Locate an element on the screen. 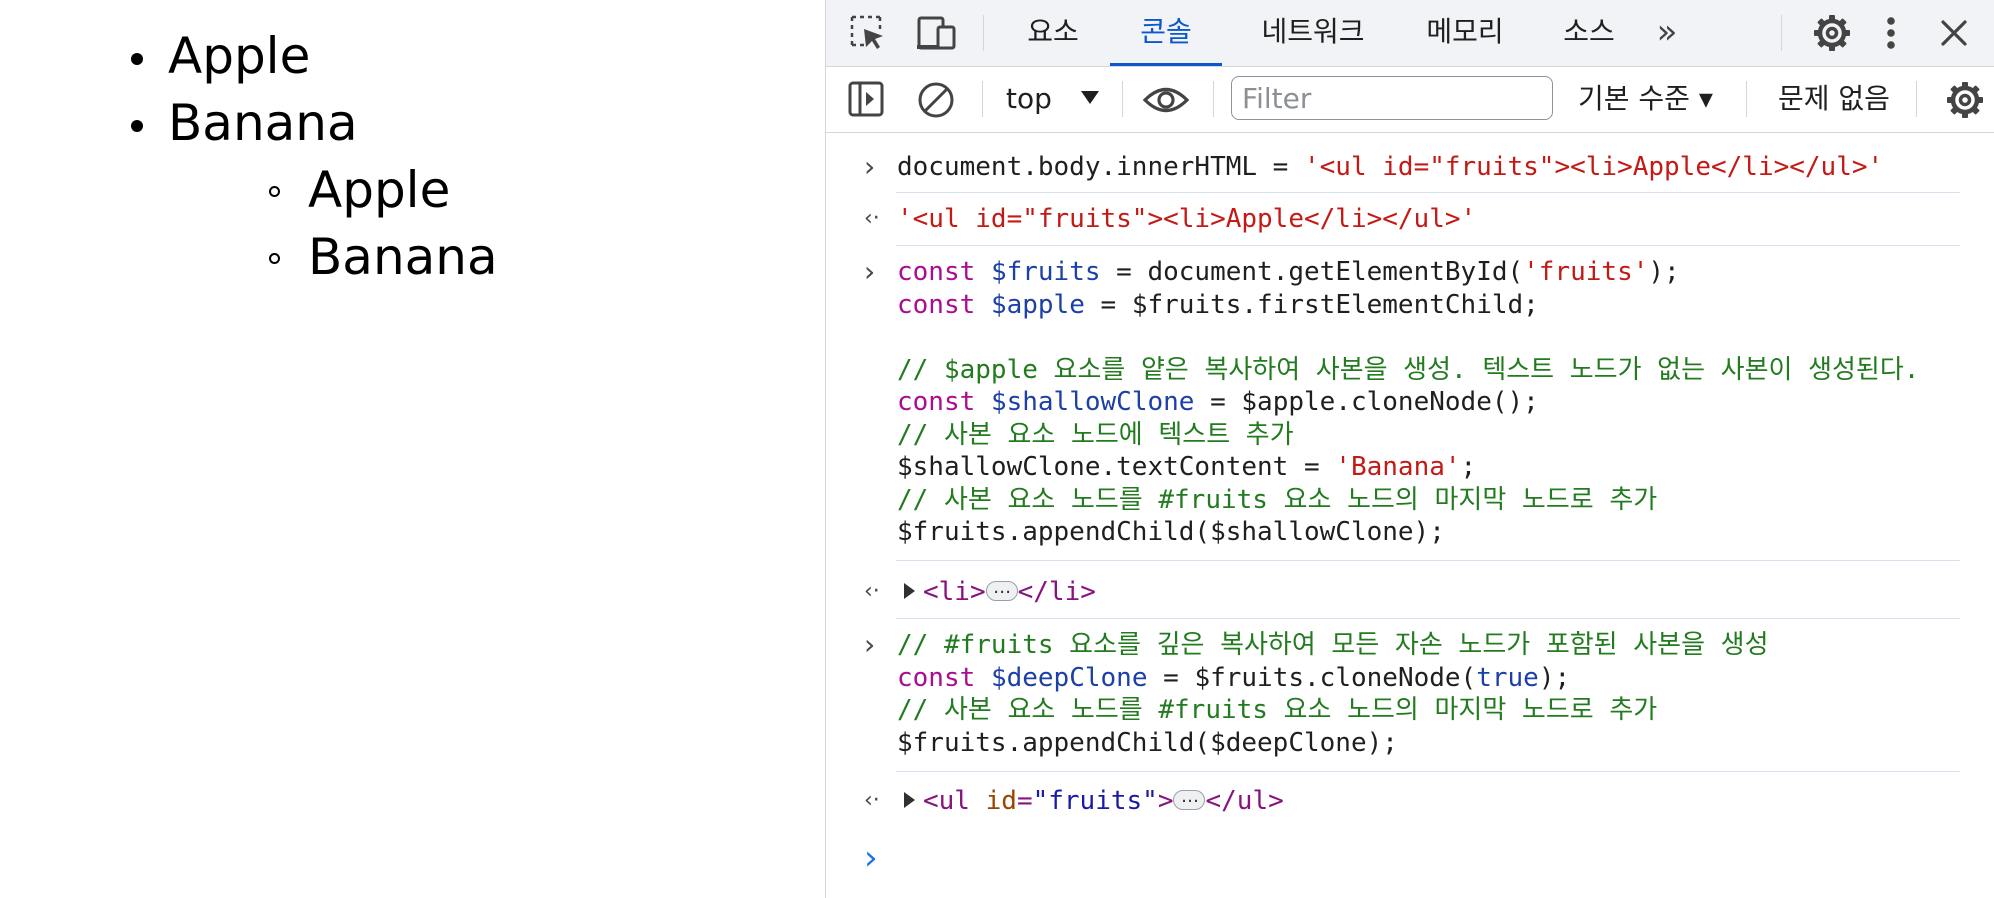 Image resolution: width=1994 pixels, height=898 pixels. devtools-tab-bar: 요소 콘솔 네트워크 메모리 소스 » is located at coordinates (1410, 33).